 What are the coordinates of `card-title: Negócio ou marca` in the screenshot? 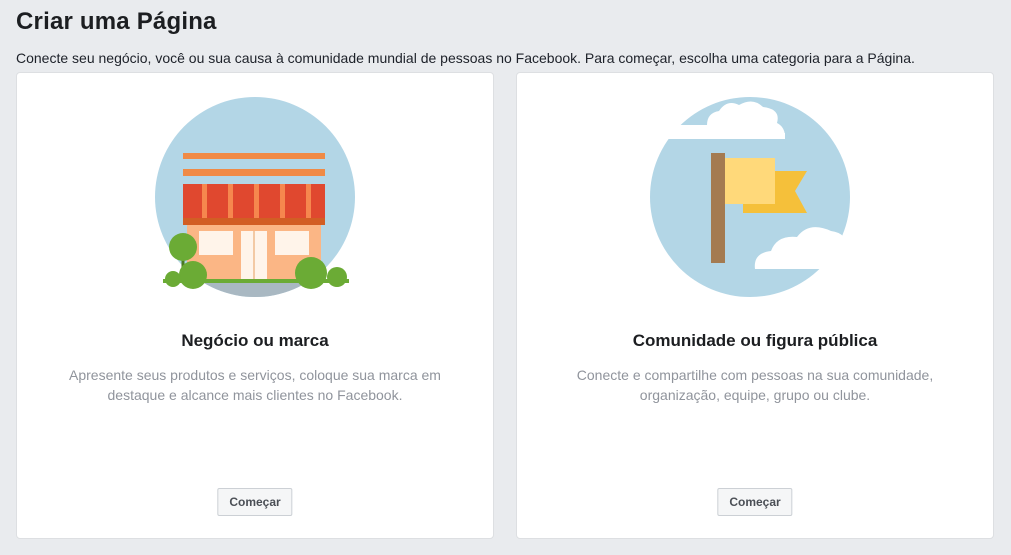 It's located at (255, 340).